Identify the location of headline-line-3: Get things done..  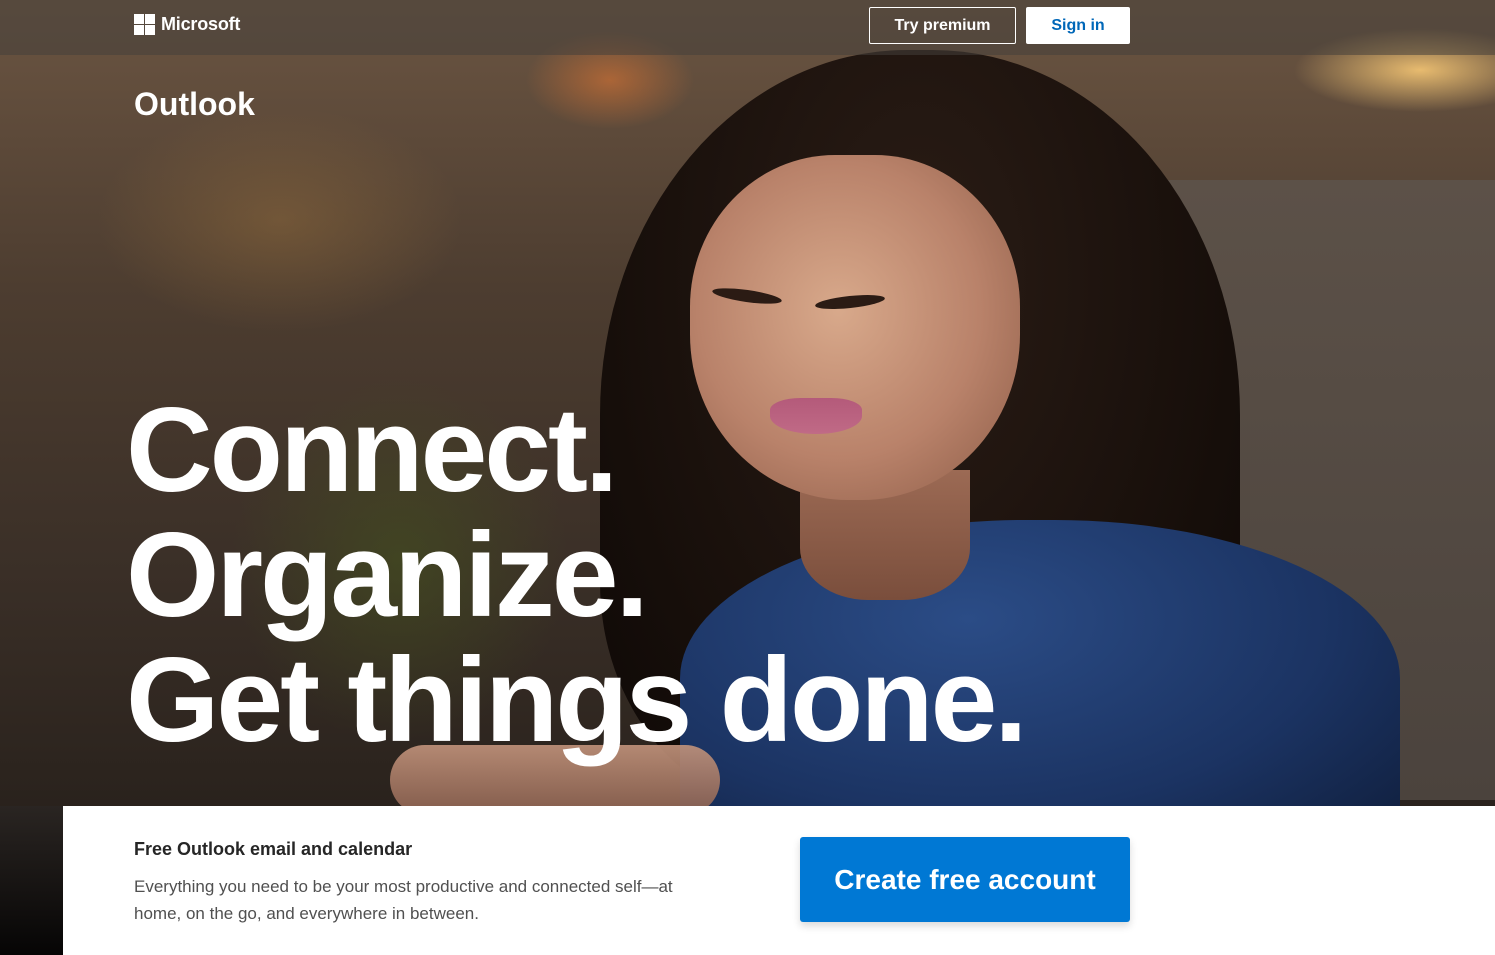
(577, 700).